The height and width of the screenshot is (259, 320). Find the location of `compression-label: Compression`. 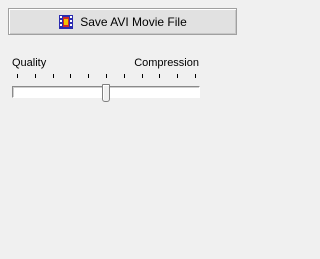

compression-label: Compression is located at coordinates (166, 63).